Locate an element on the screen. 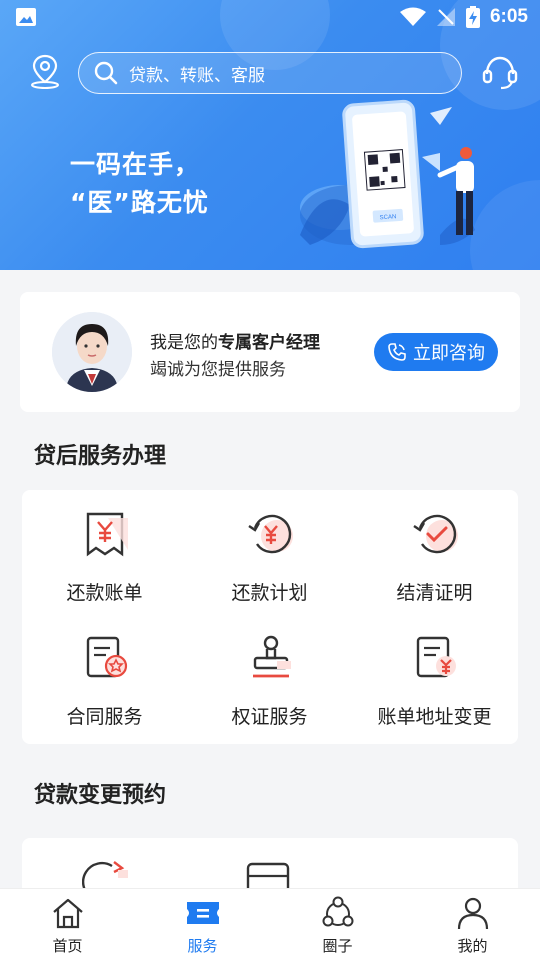  nav-mine: 我的 is located at coordinates (472, 925).